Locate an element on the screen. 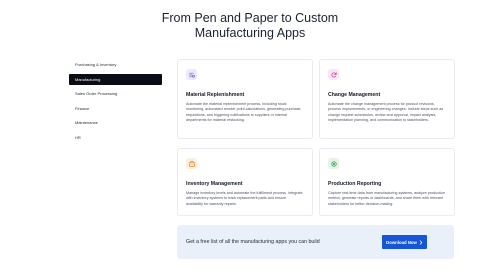 The image size is (500, 271). chevron-right-icon is located at coordinates (421, 242).